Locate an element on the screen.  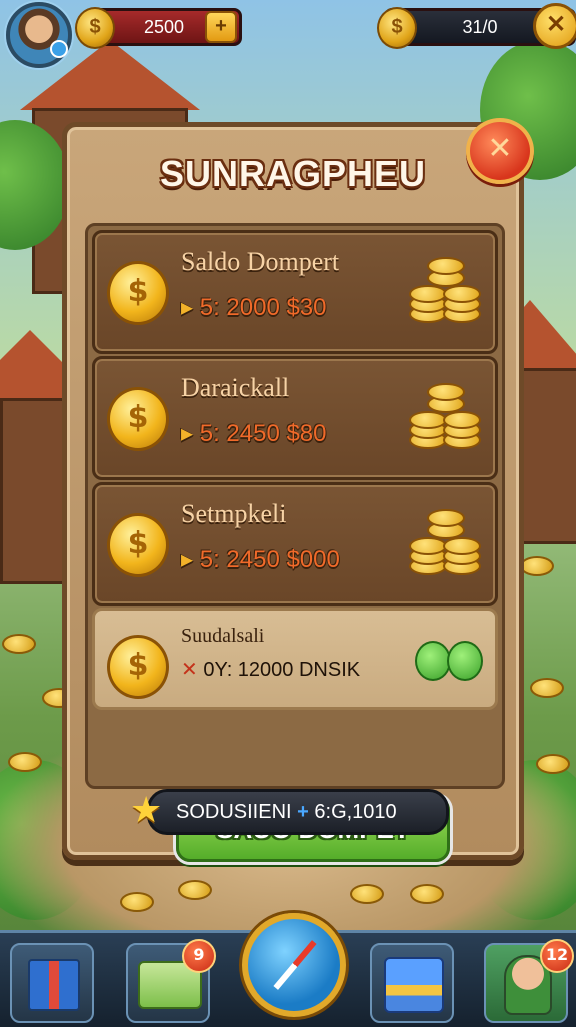
treasure-chest-icon is located at coordinates (414, 985).